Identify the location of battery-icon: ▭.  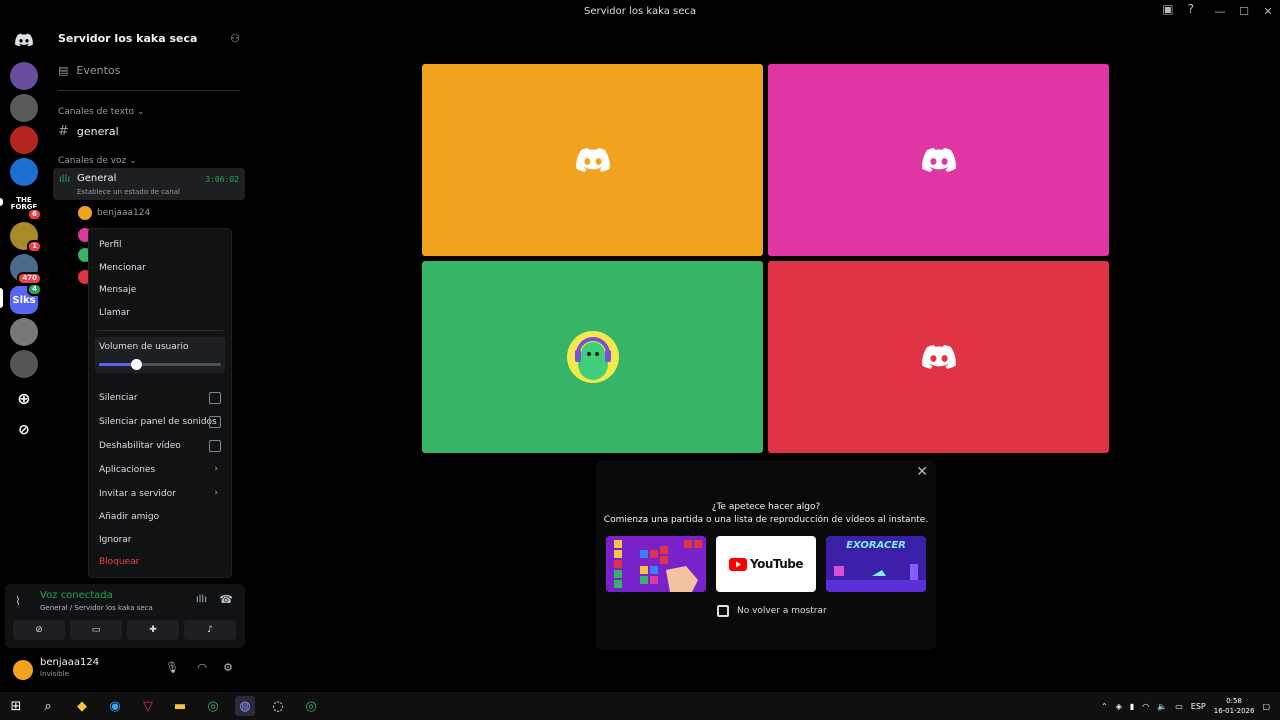
(1179, 706).